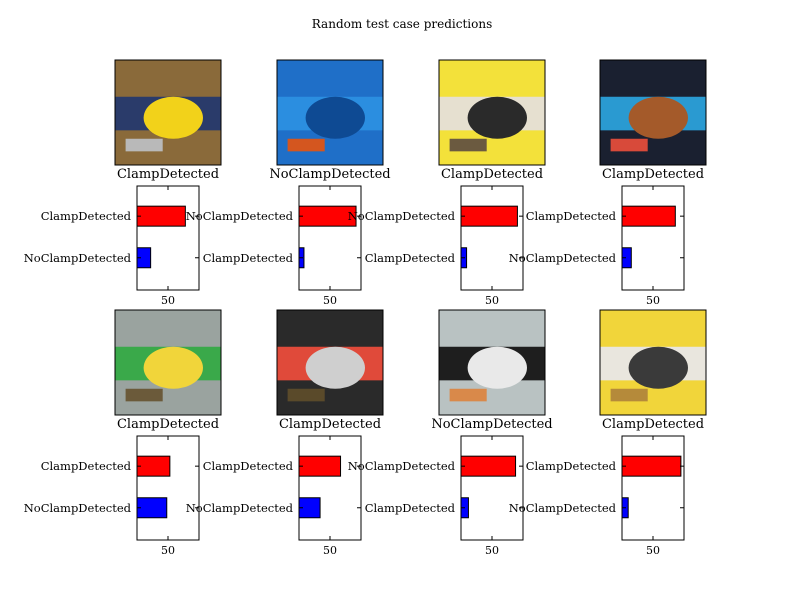 This screenshot has height=604, width=800. Describe the element at coordinates (152, 508) in the screenshot. I see `bar-bottom` at that location.